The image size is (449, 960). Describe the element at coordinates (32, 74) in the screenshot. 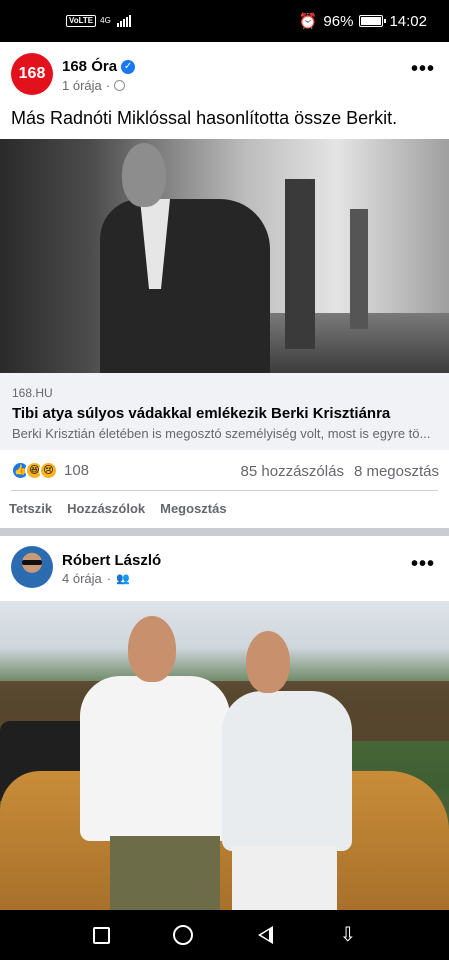

I see `page-avatar: 168` at that location.